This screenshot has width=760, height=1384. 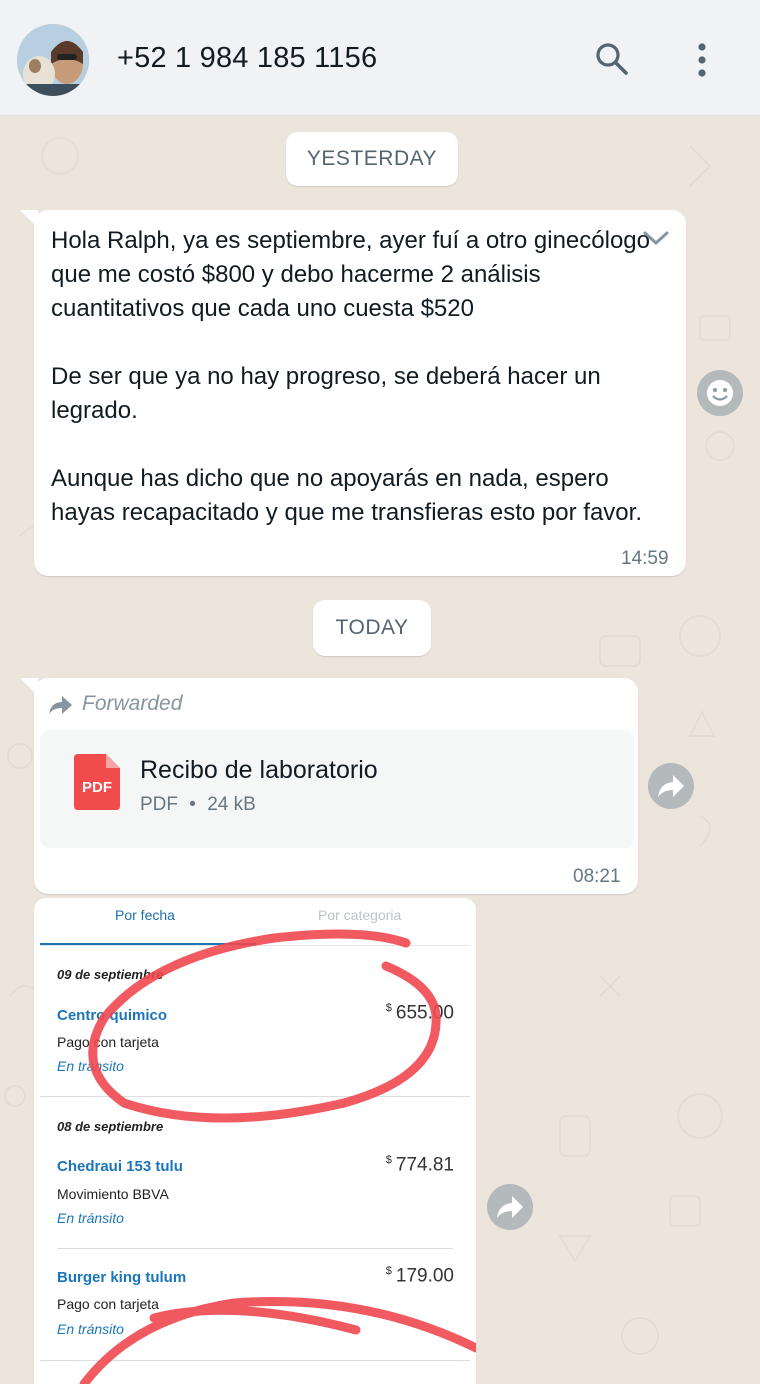 I want to click on smiley-icon, so click(x=720, y=393).